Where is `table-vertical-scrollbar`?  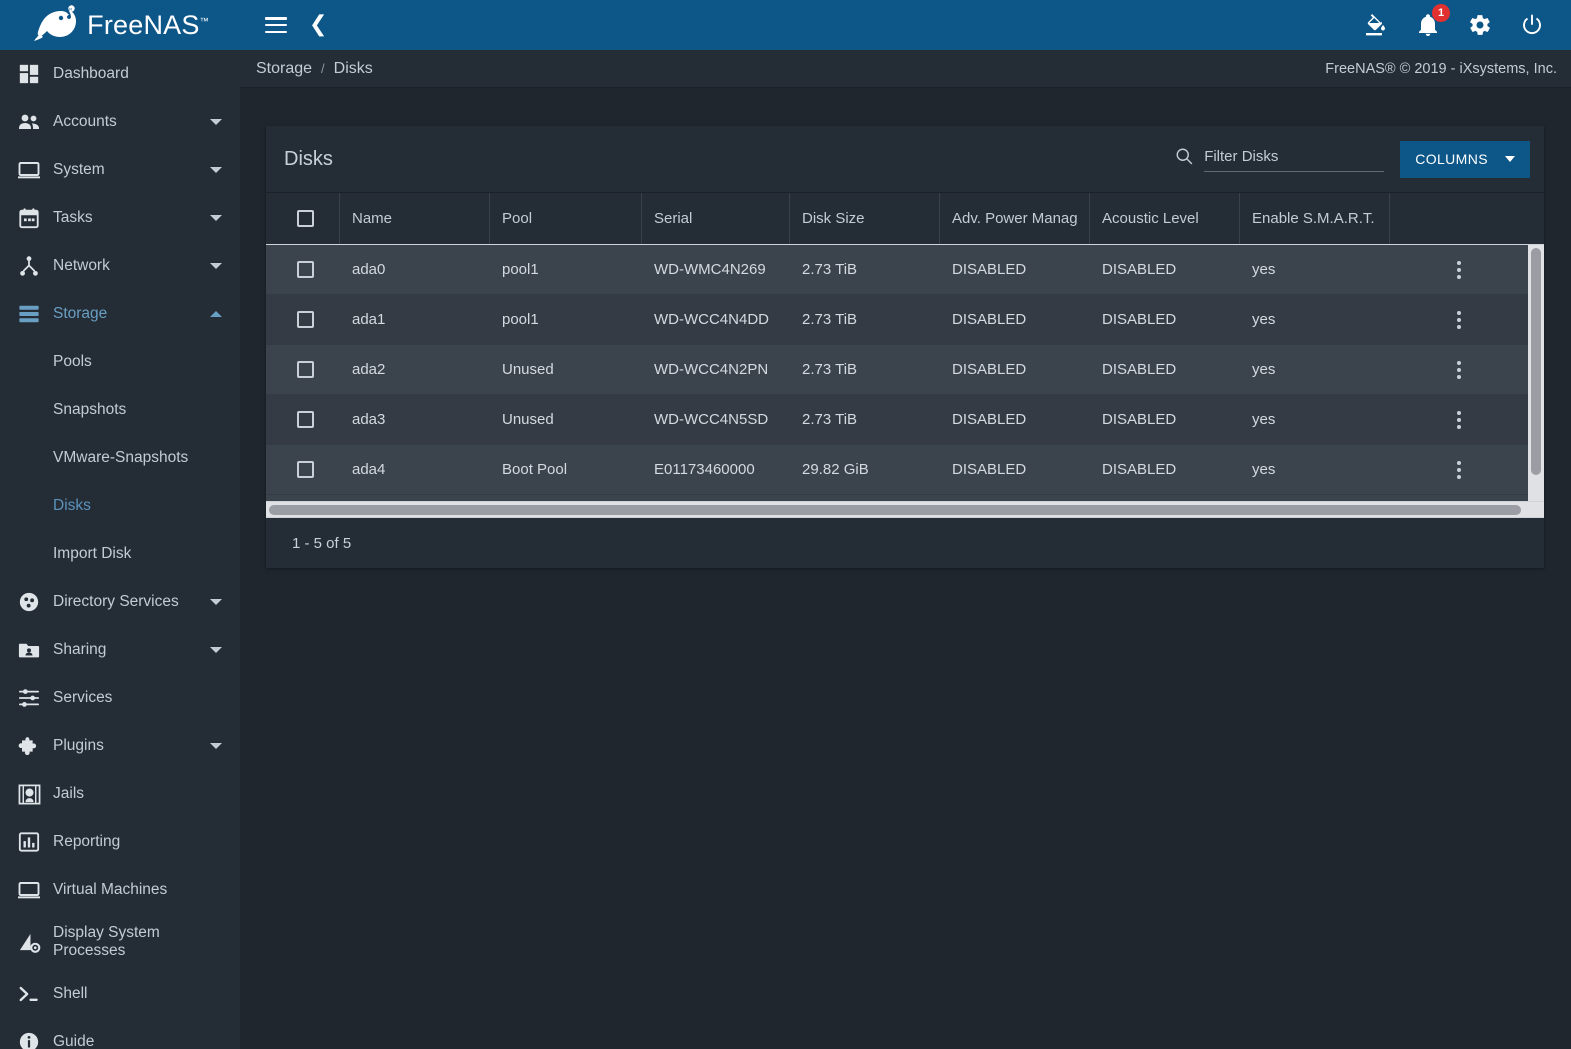 table-vertical-scrollbar is located at coordinates (1536, 373).